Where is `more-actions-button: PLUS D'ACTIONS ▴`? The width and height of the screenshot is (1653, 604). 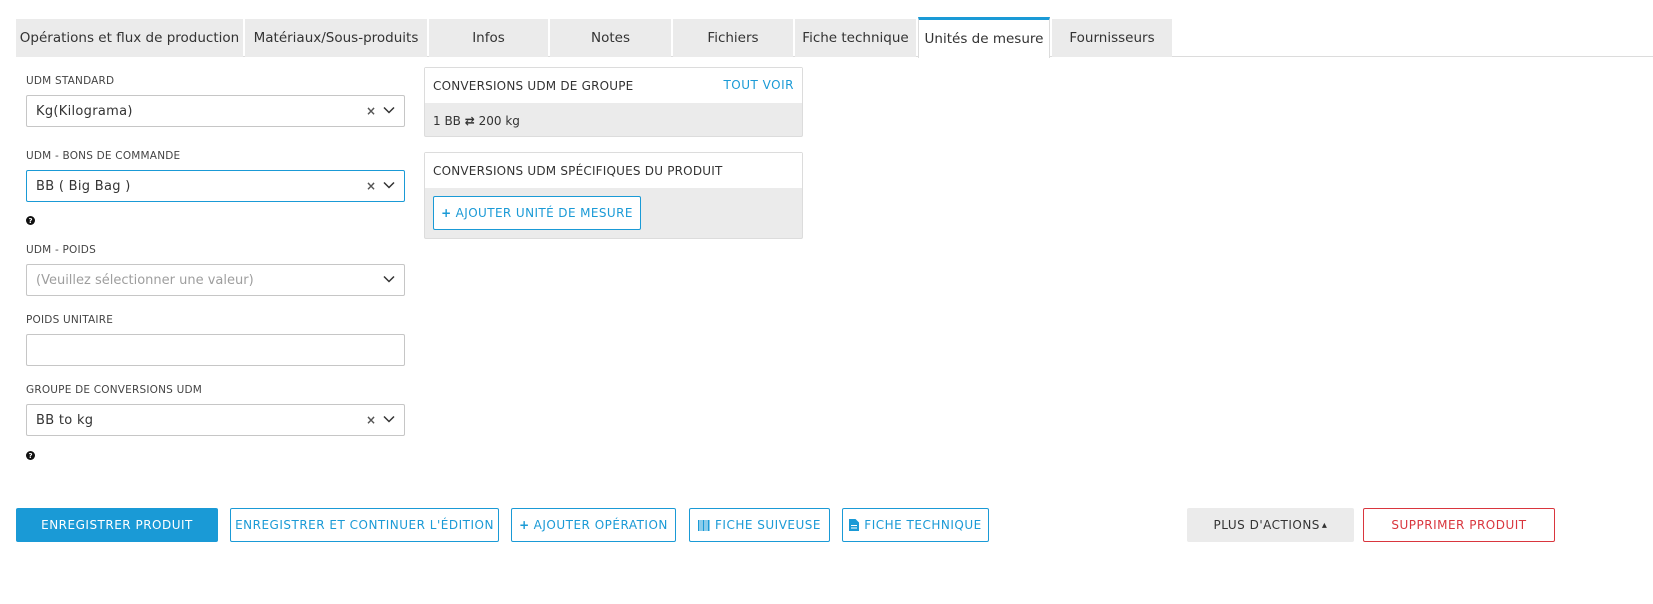
more-actions-button: PLUS D'ACTIONS ▴ is located at coordinates (1270, 525).